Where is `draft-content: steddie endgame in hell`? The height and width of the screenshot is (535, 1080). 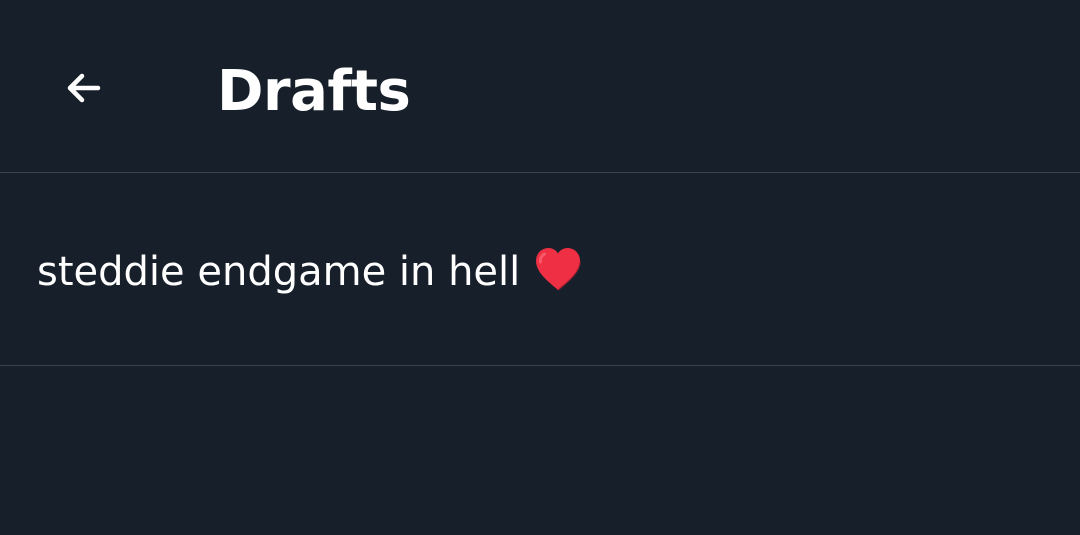 draft-content: steddie endgame in hell is located at coordinates (310, 272).